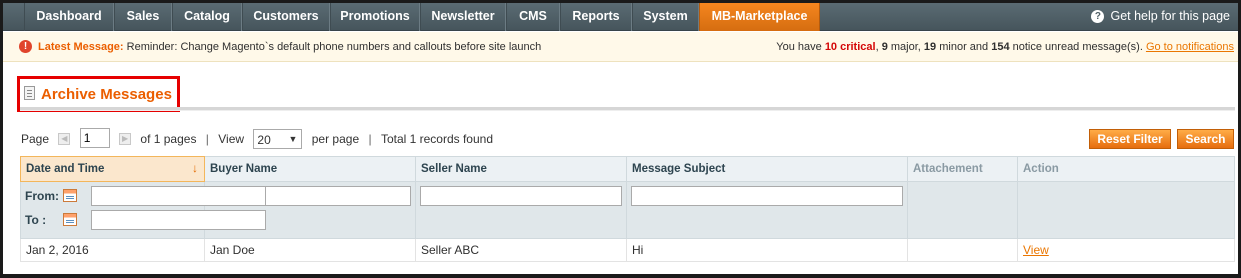  What do you see at coordinates (293, 138) in the screenshot?
I see `chevron-down-icon: ▼` at bounding box center [293, 138].